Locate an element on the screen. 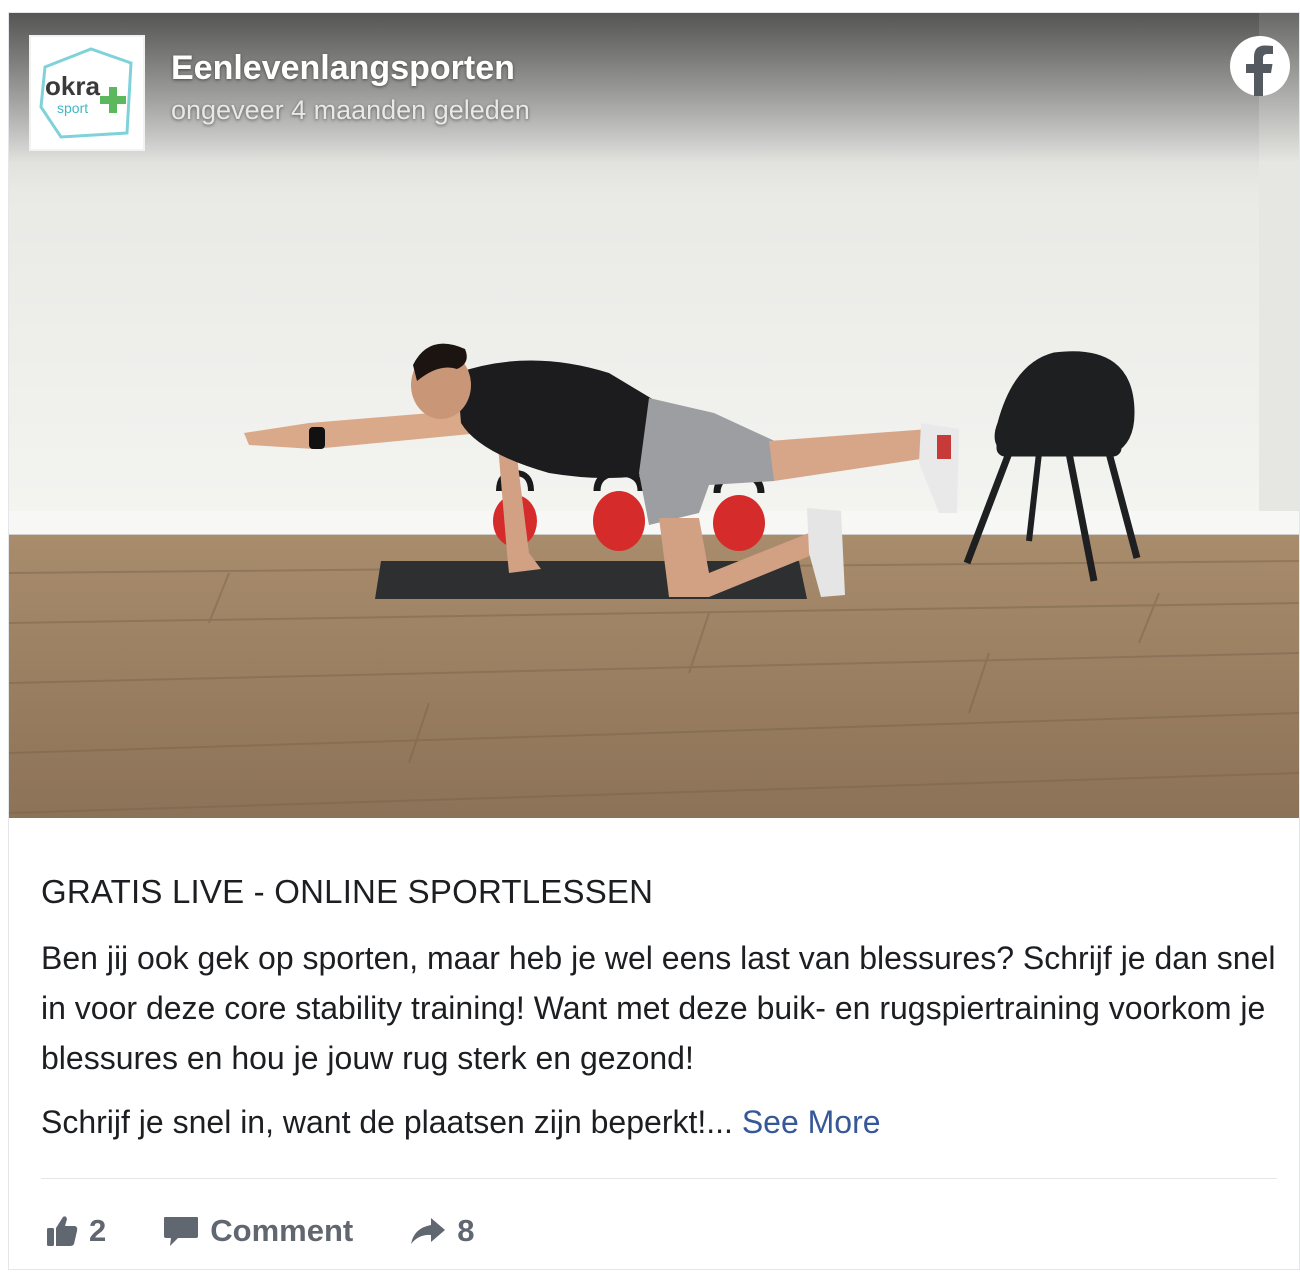  post-actions-bar: 2 Comment 8 is located at coordinates (257, 1231).